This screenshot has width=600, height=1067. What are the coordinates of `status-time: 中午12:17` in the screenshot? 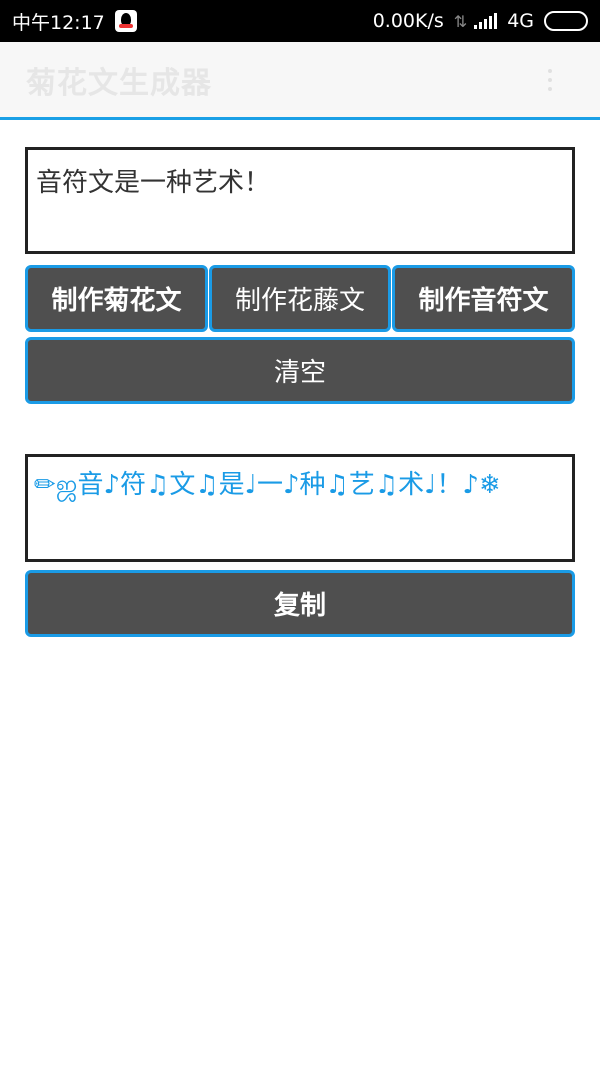 It's located at (58, 22).